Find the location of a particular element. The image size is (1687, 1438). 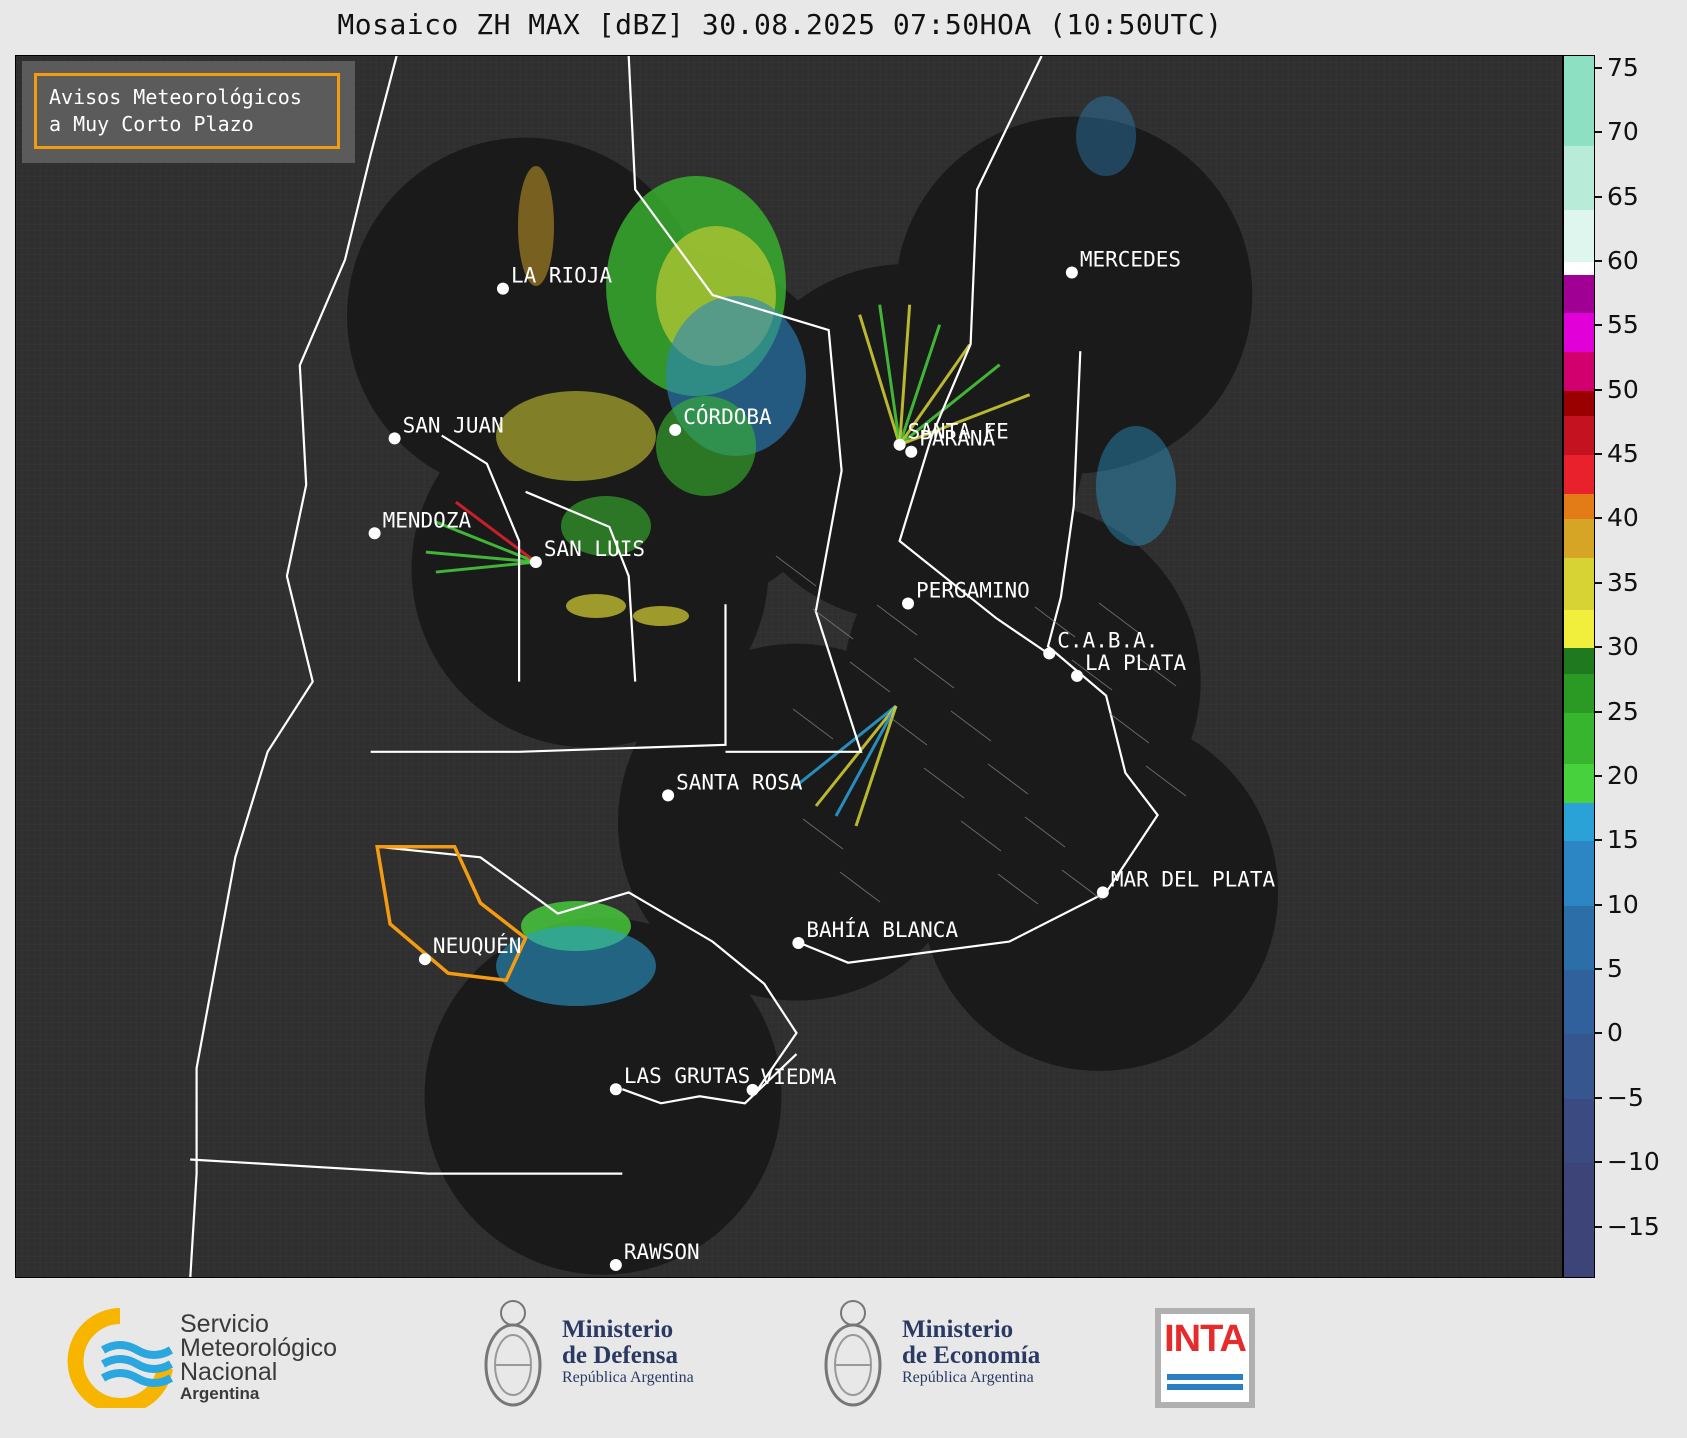

city-label-7: SAN LUIS is located at coordinates (594, 549).